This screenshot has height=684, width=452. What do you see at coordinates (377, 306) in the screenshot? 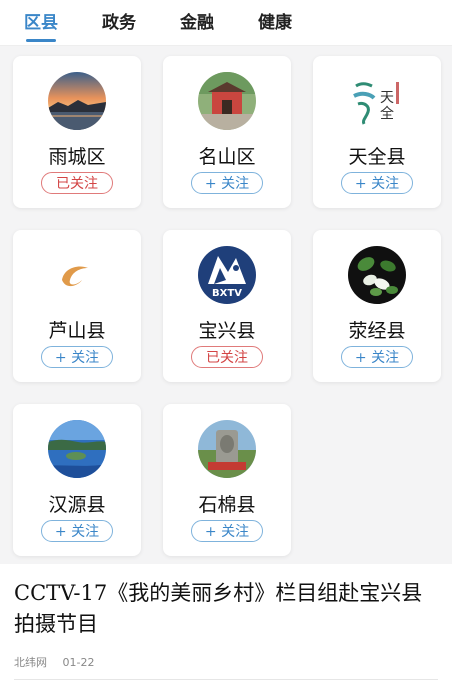
I see `district-card-yingjing: 荥经县 + 关注` at bounding box center [377, 306].